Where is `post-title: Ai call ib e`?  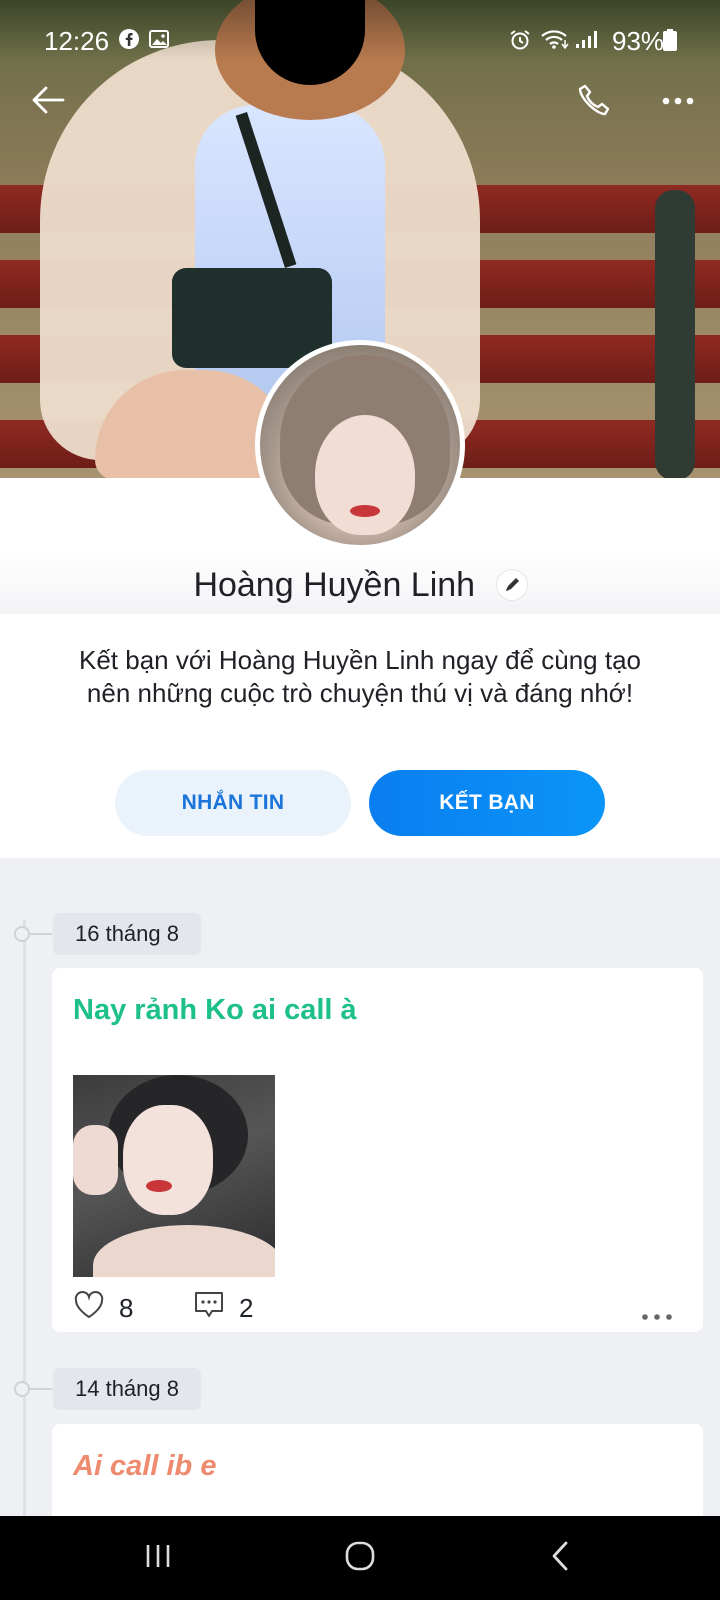 post-title: Ai call ib e is located at coordinates (145, 1466).